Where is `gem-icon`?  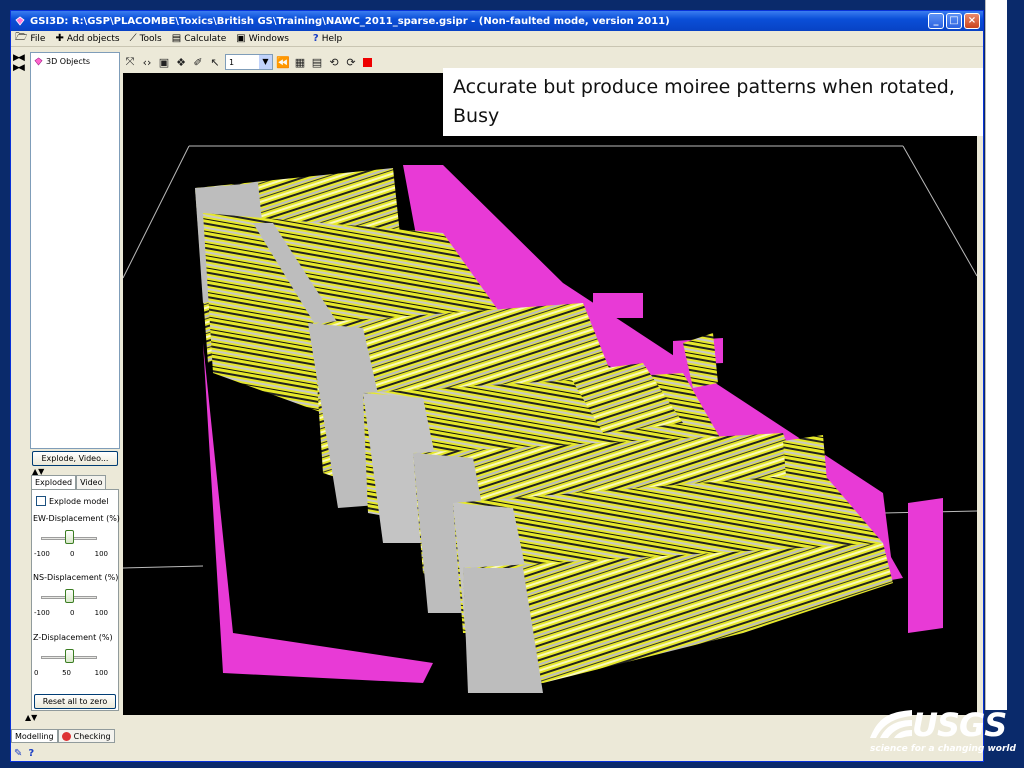
gem-icon is located at coordinates (38, 61).